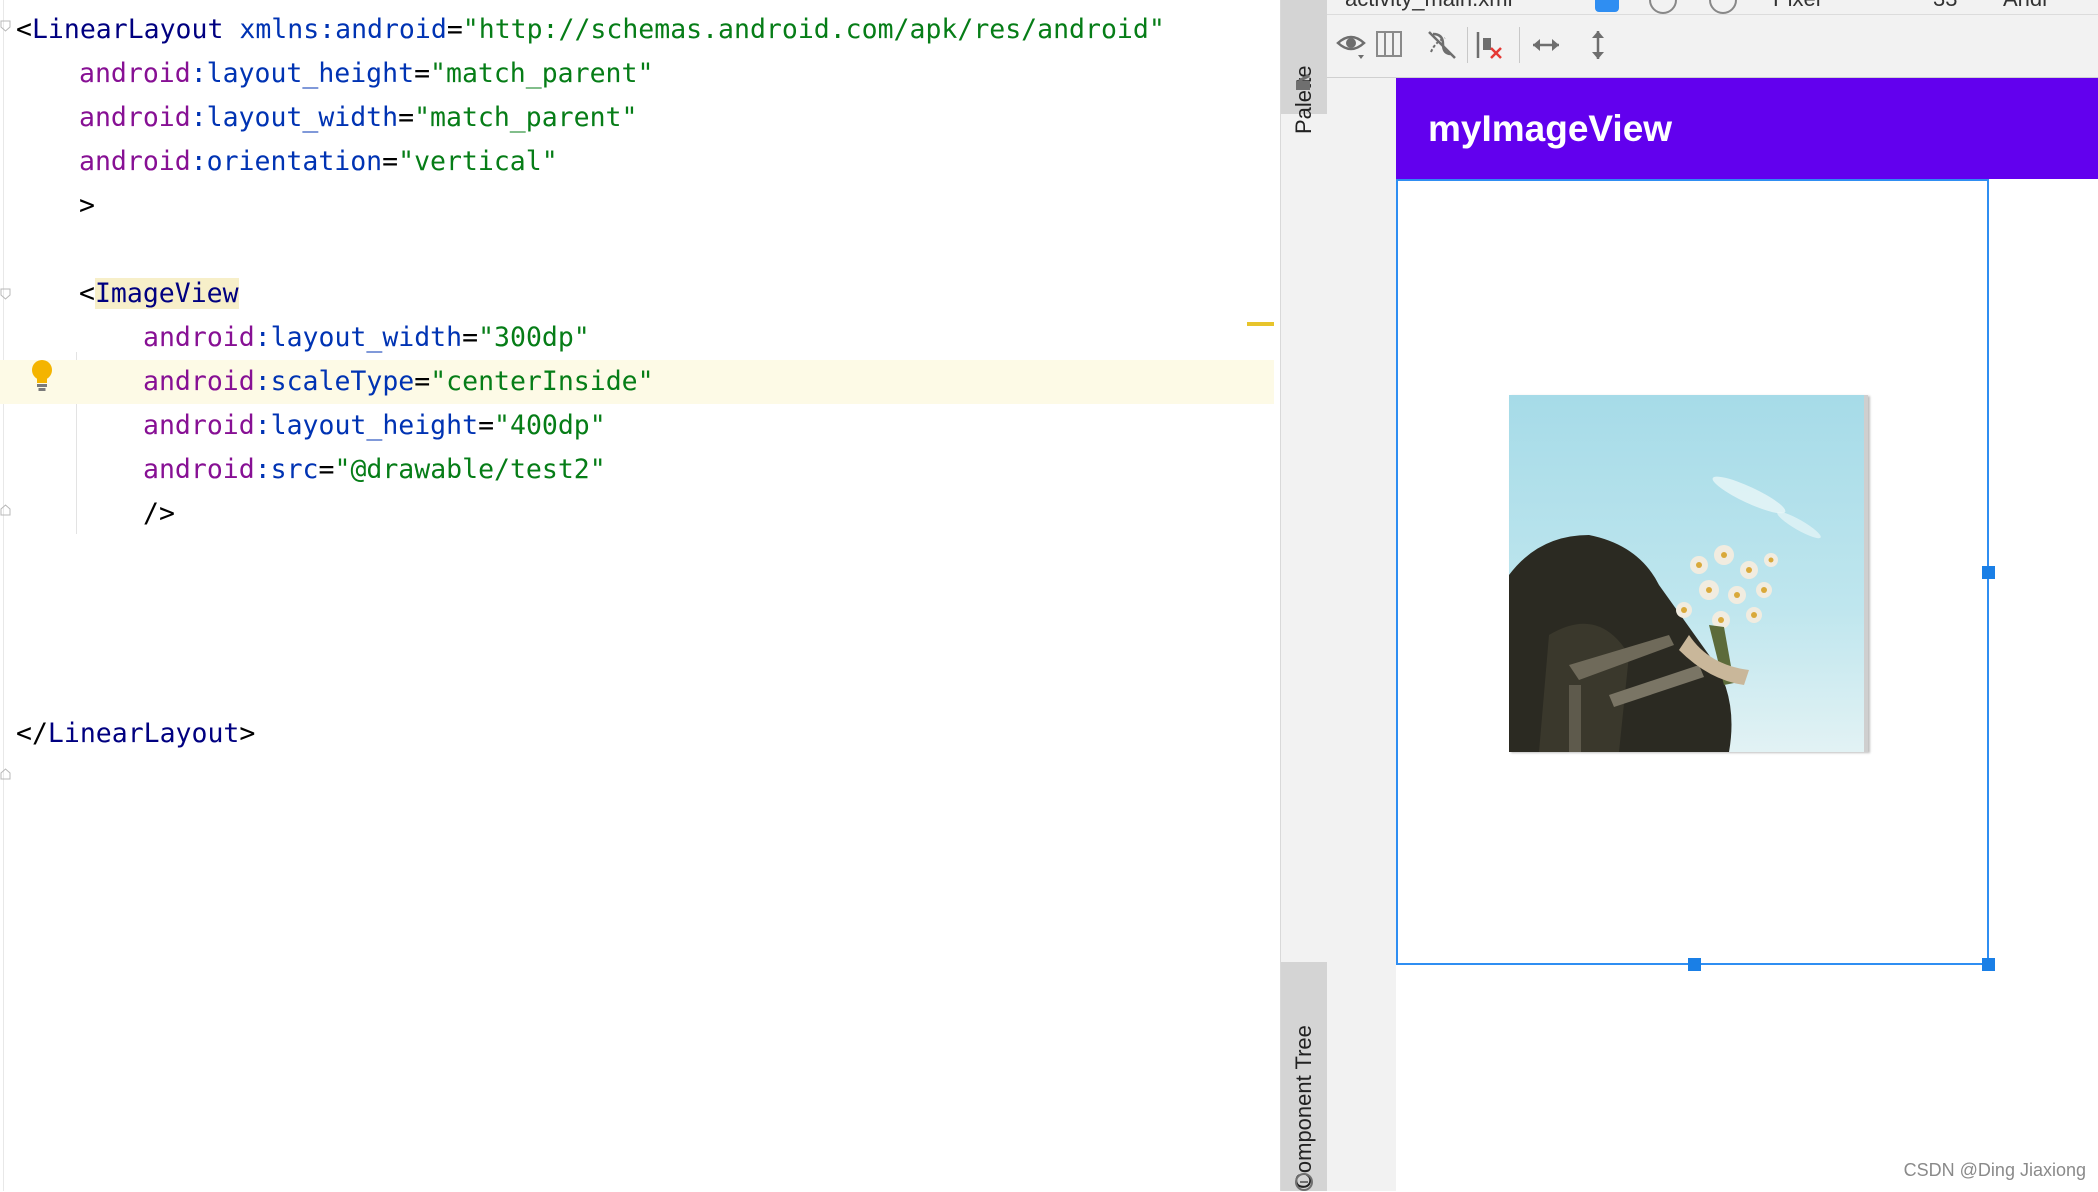 Image resolution: width=2098 pixels, height=1192 pixels. Describe the element at coordinates (637, 470) in the screenshot. I see `code-line: android:src="@drawable/test2"` at that location.